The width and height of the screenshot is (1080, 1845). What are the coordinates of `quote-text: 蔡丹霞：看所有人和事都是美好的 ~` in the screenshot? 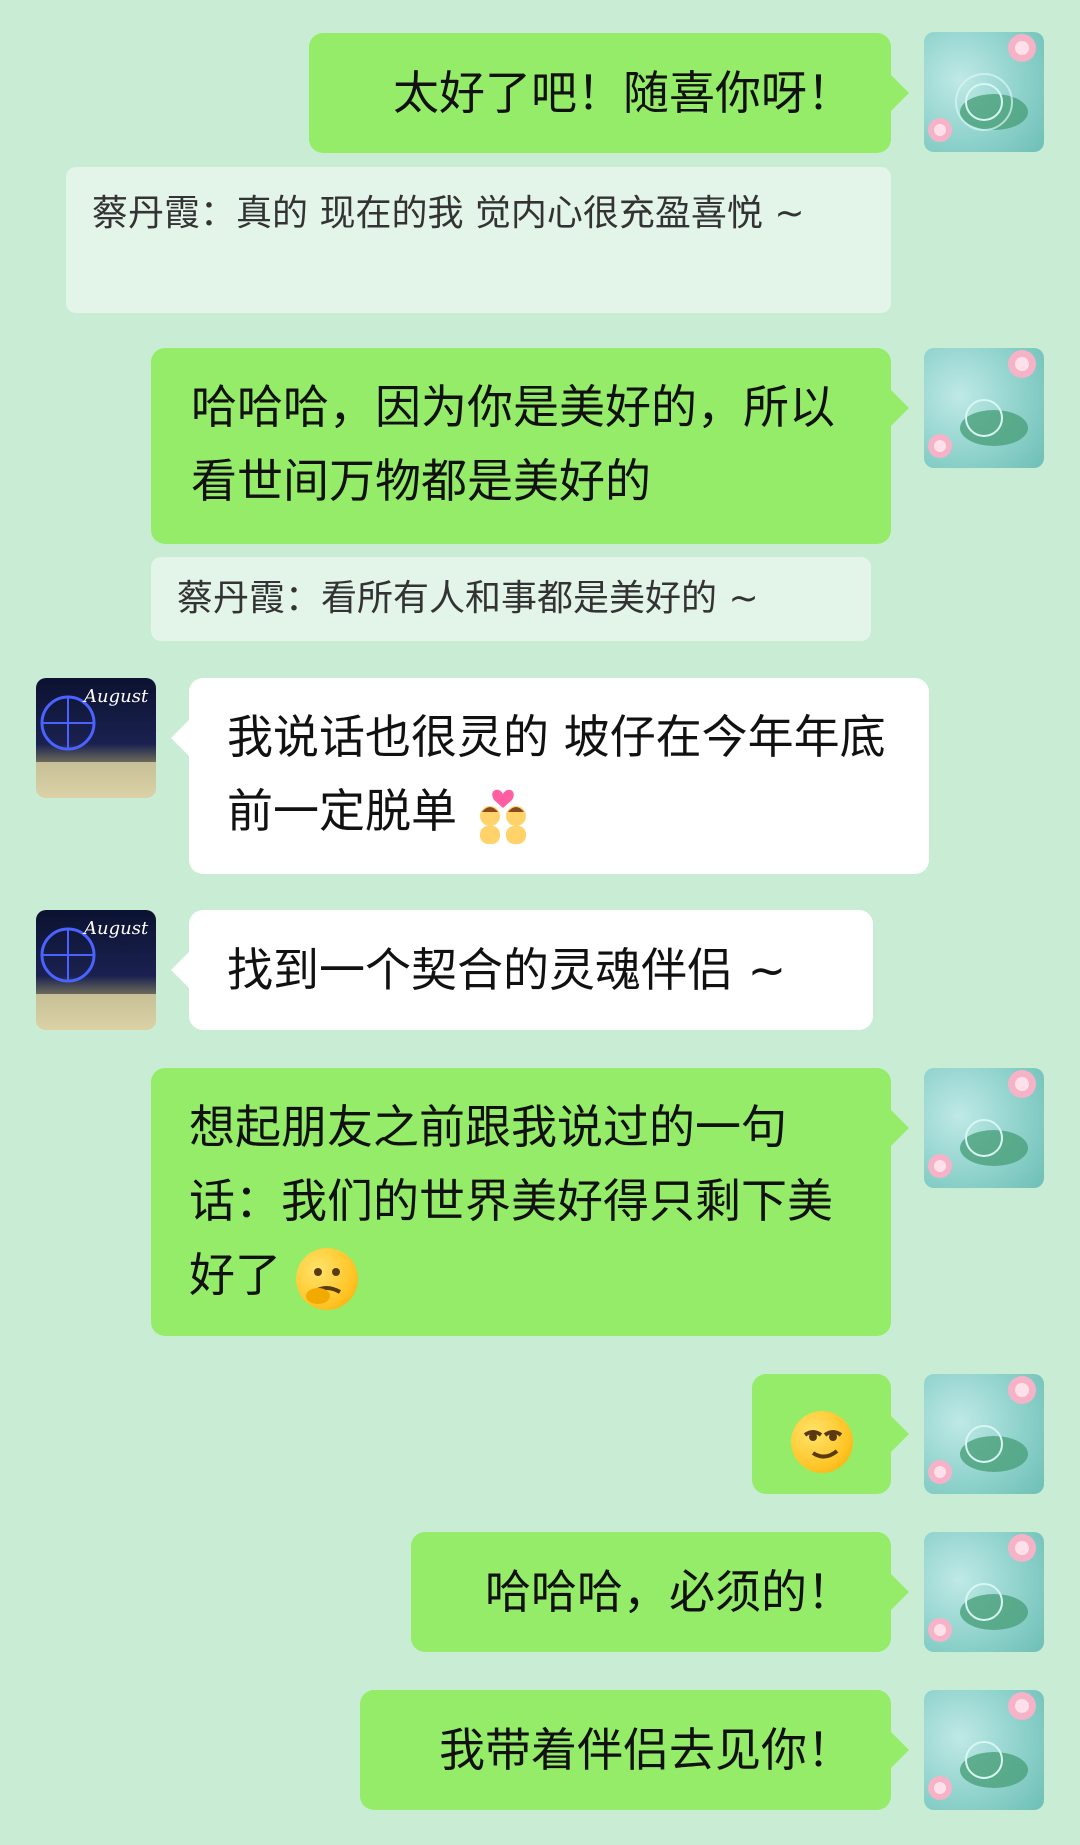 It's located at (468, 598).